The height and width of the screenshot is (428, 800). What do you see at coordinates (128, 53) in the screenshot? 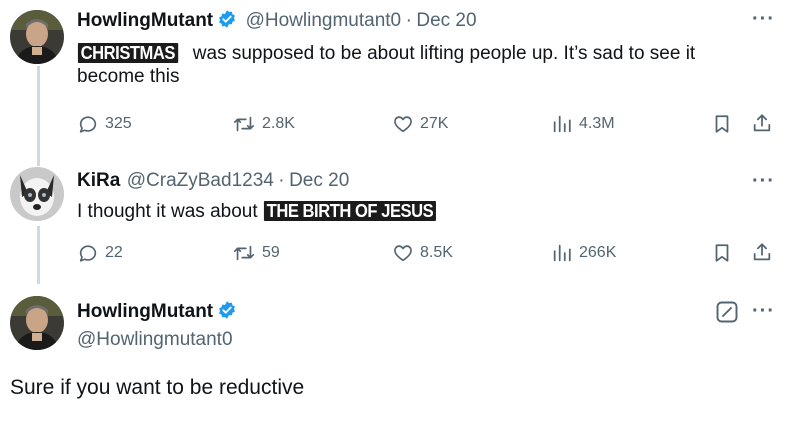
I see `text-overlay-label: CHRISTMAS` at bounding box center [128, 53].